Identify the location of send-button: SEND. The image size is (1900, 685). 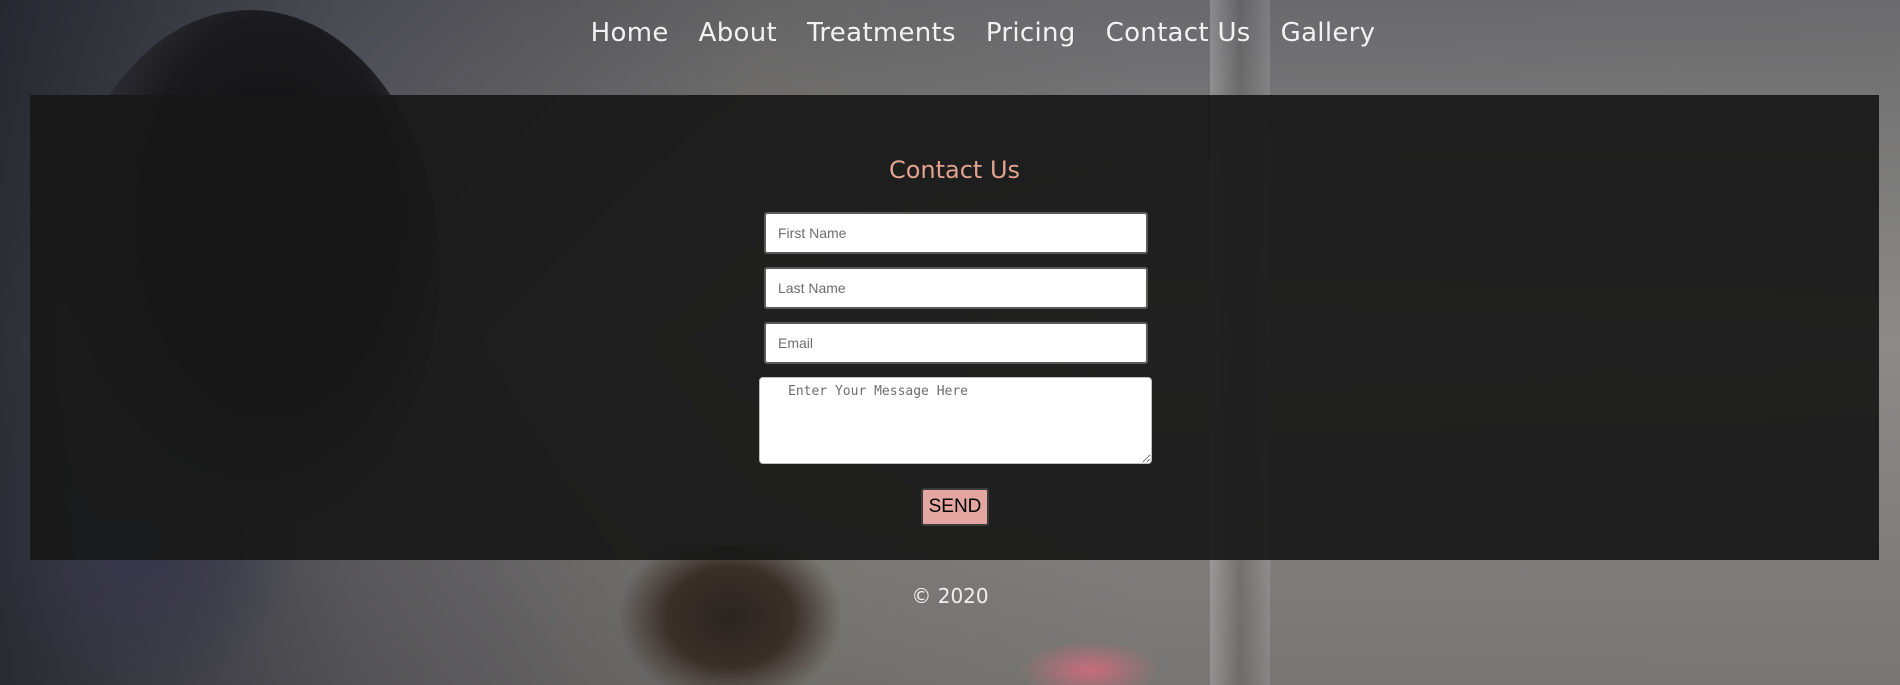
(955, 507).